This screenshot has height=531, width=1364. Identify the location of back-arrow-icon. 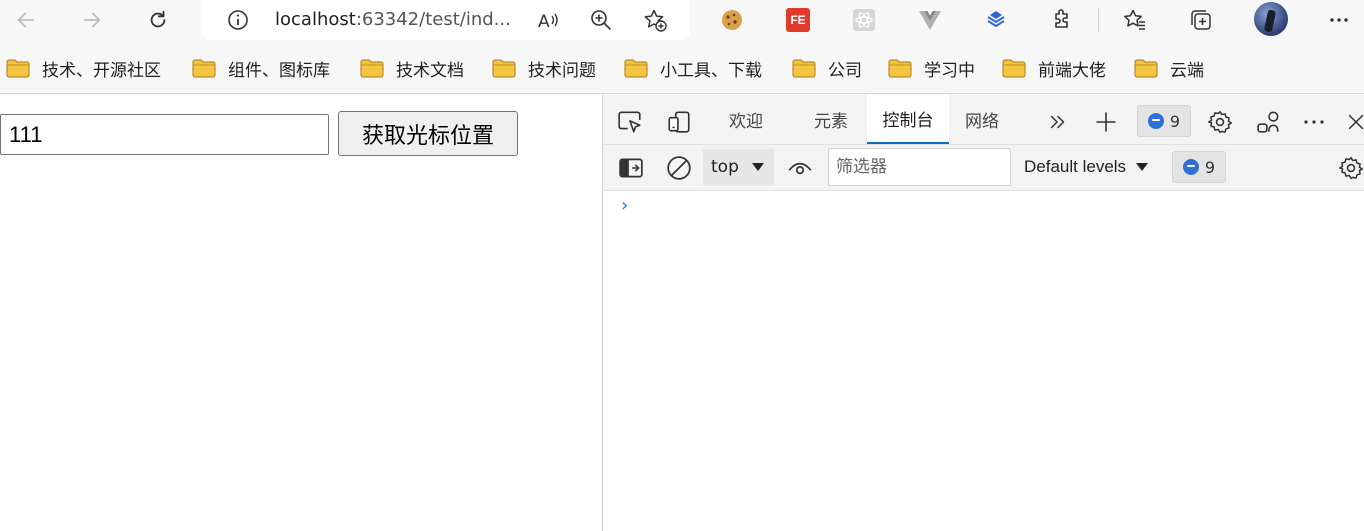
(26, 20).